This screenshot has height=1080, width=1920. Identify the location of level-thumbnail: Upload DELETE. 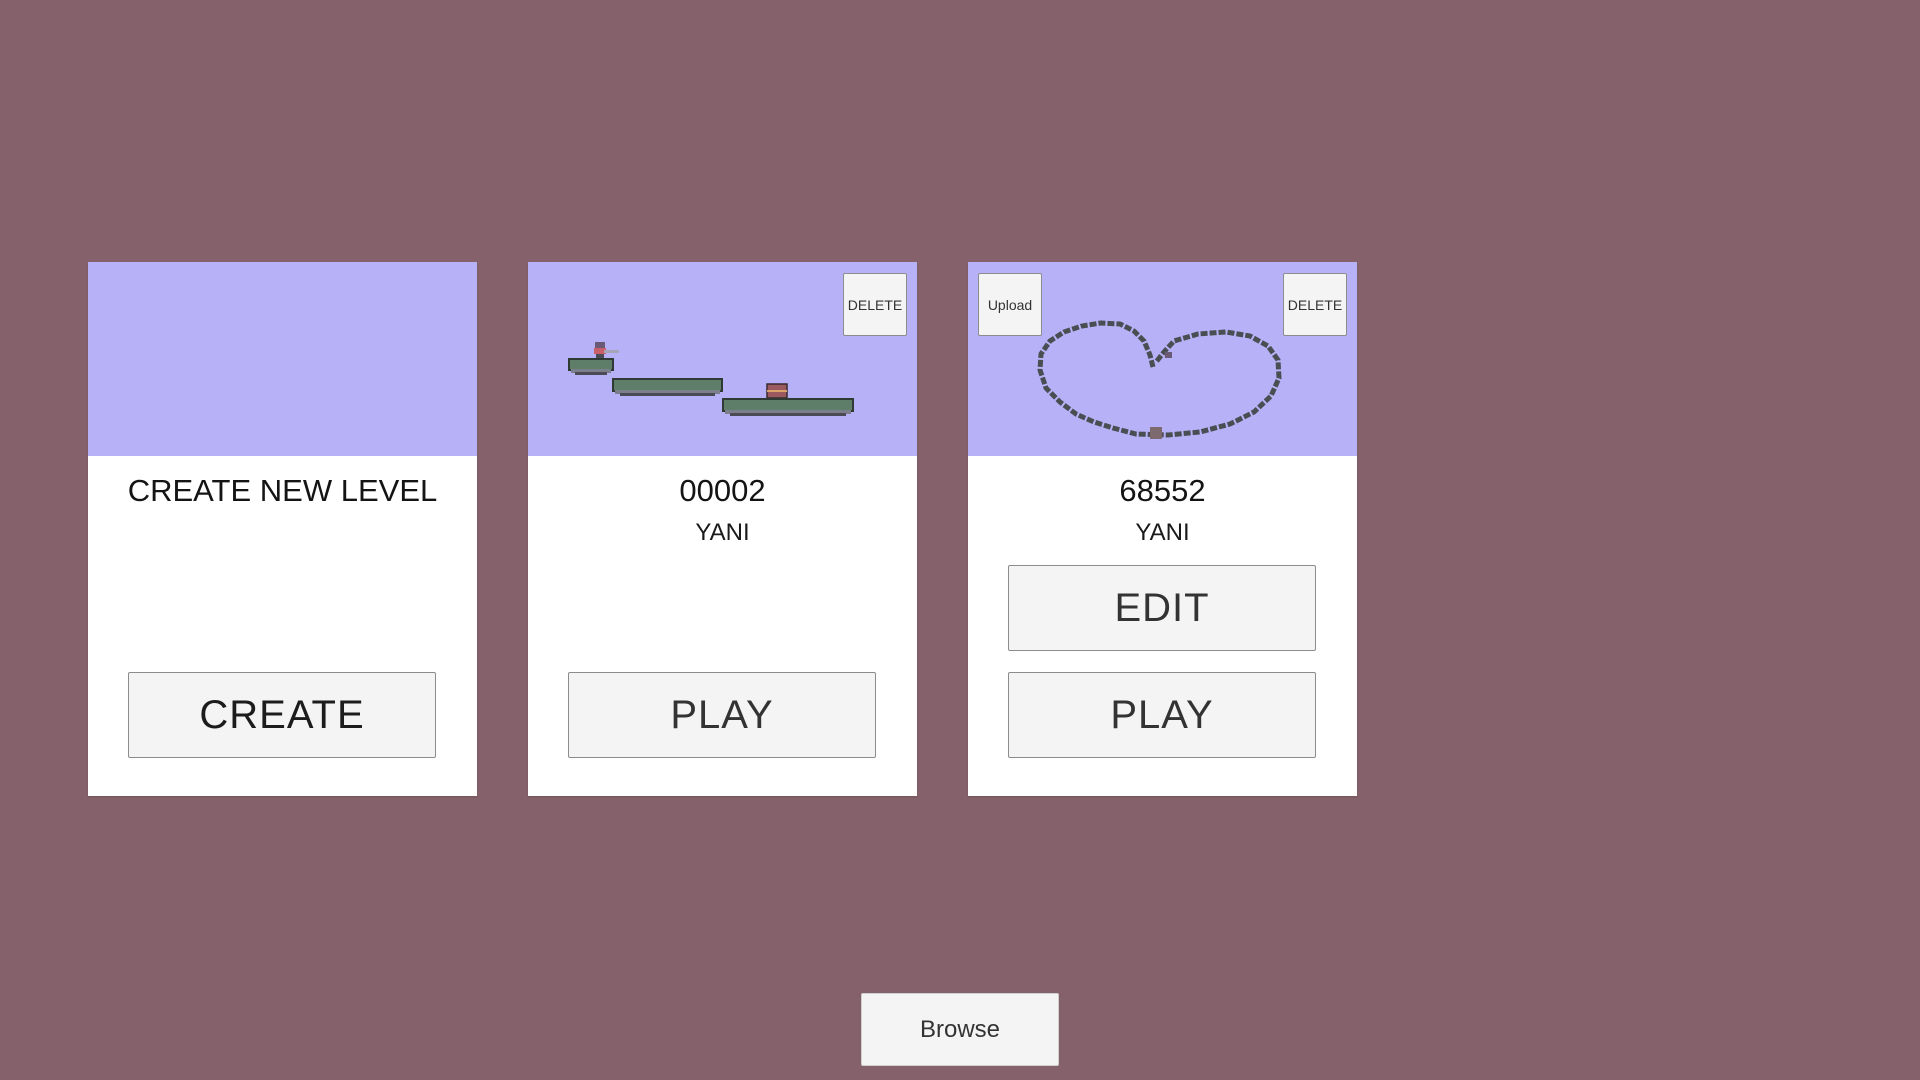
(1162, 359).